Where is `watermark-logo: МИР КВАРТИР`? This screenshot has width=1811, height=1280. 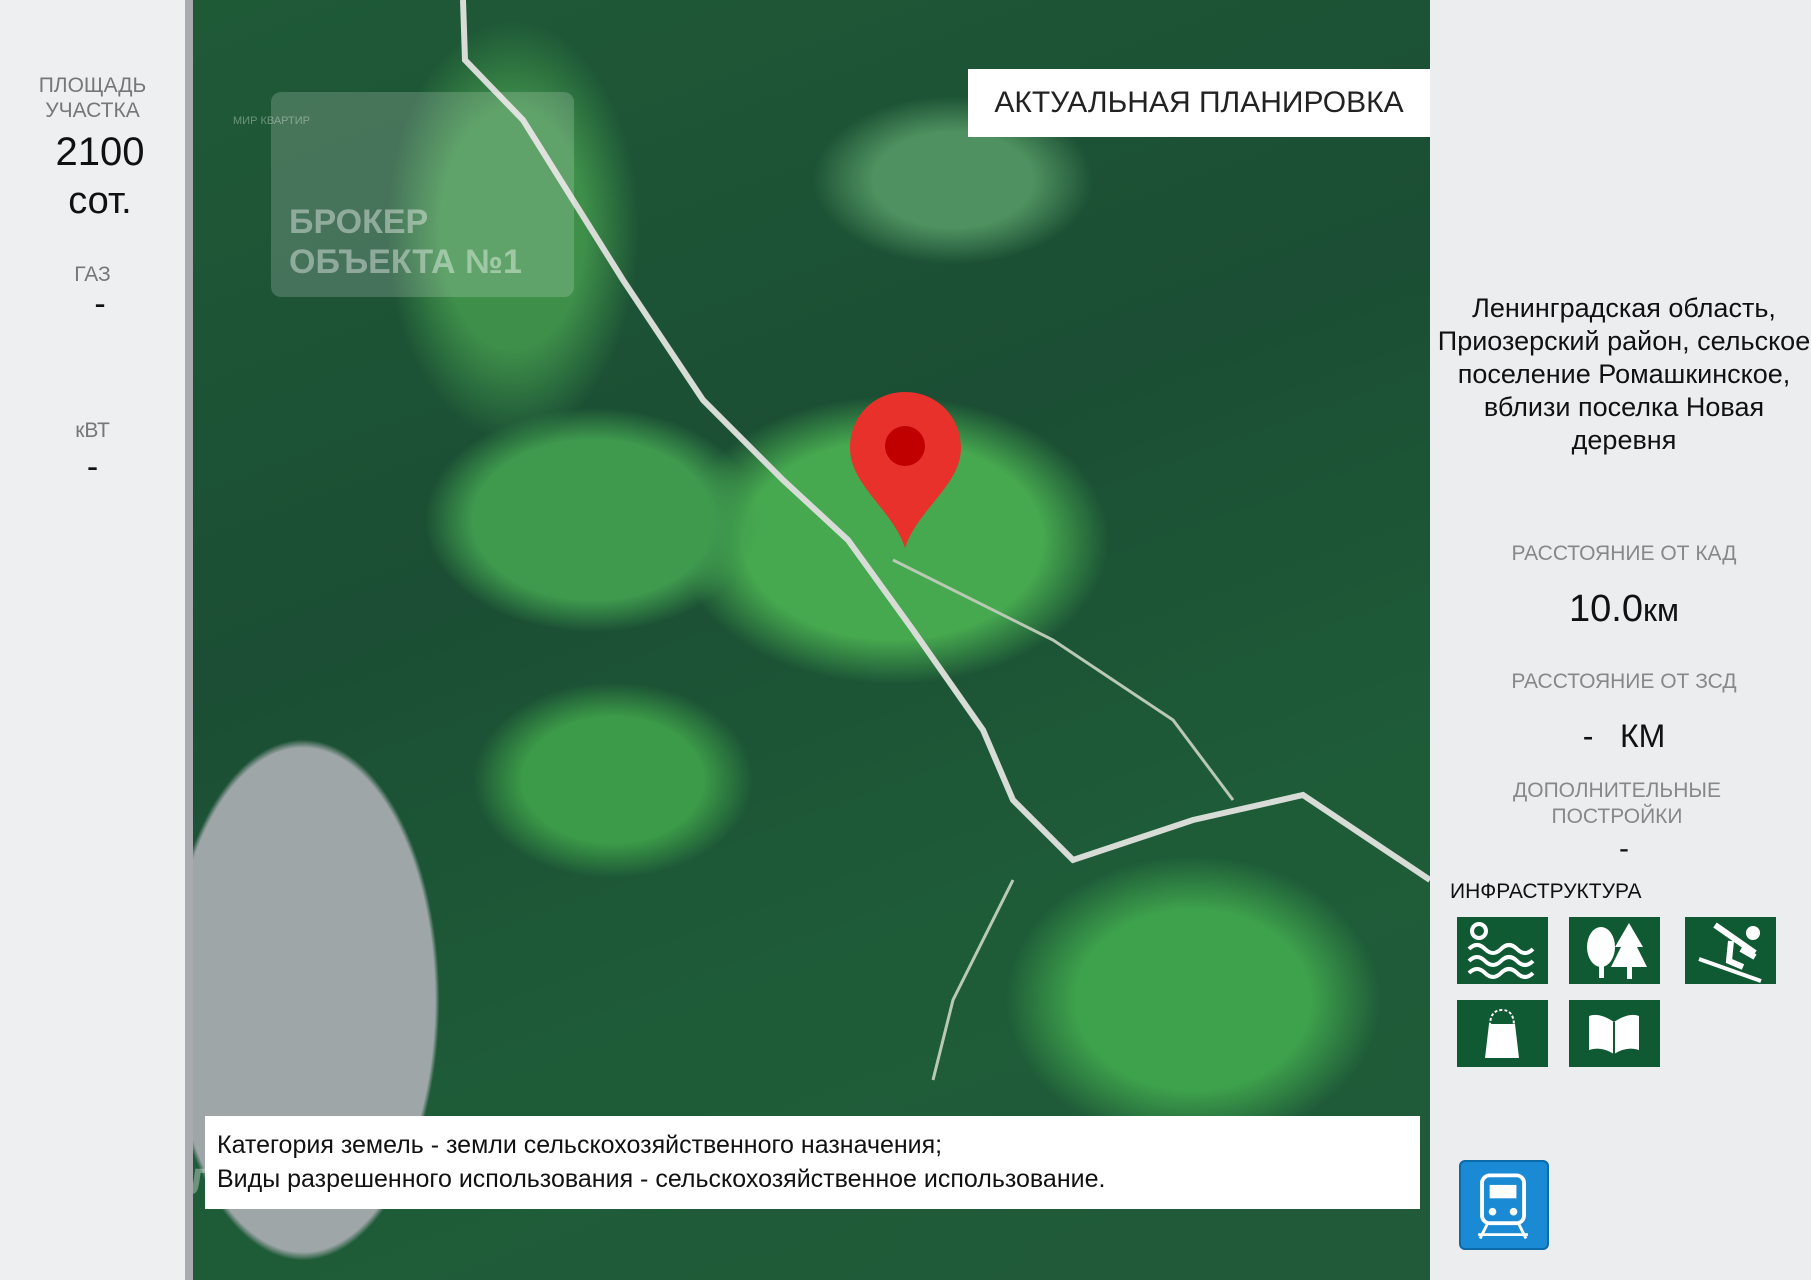 watermark-logo: МИР КВАРТИР is located at coordinates (271, 121).